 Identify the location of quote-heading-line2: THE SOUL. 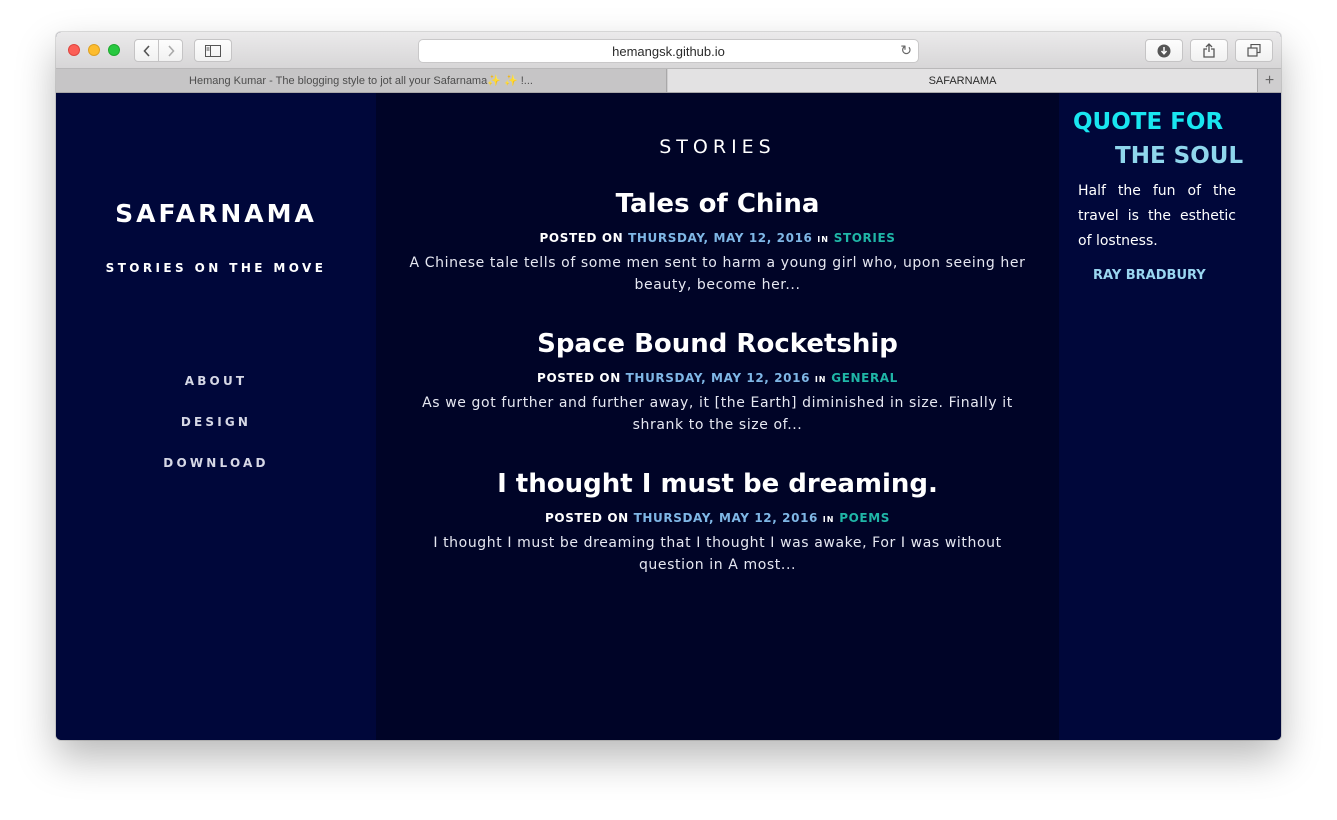
(1179, 156).